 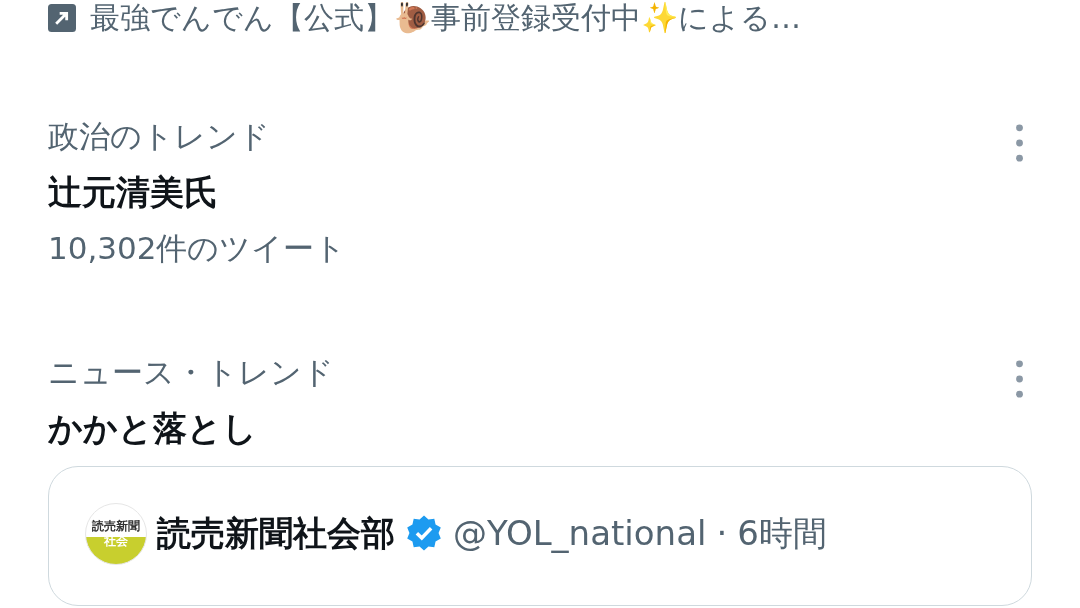 What do you see at coordinates (782, 533) in the screenshot?
I see `tweet-time: 6時間` at bounding box center [782, 533].